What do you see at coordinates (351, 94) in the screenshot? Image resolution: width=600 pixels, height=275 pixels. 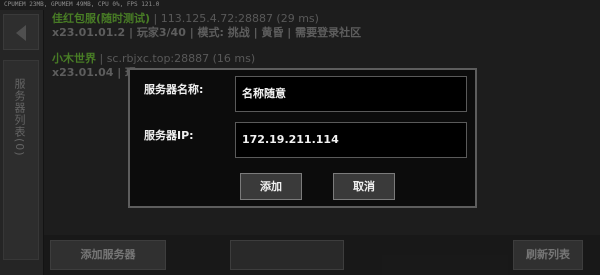 I see `server-name-field: 名称随意` at bounding box center [351, 94].